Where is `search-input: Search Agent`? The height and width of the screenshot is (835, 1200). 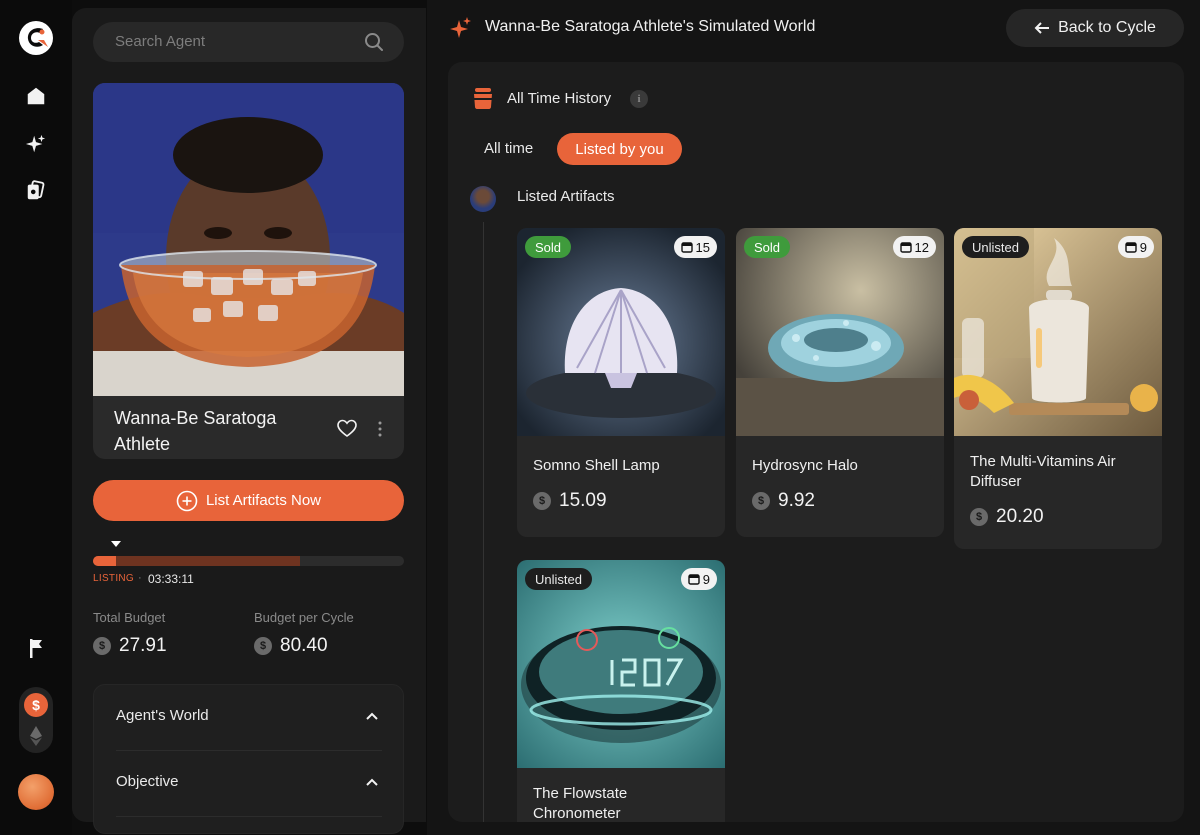 search-input: Search Agent is located at coordinates (248, 42).